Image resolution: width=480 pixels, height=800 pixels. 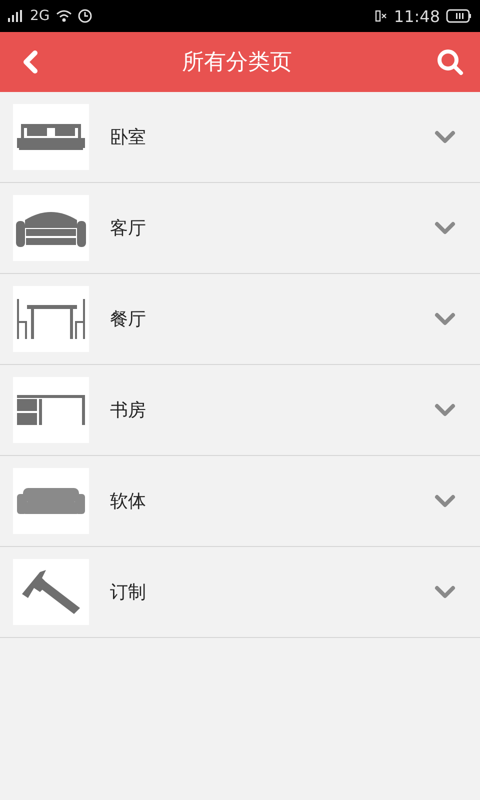 I want to click on category-row: 餐厅, so click(x=240, y=319).